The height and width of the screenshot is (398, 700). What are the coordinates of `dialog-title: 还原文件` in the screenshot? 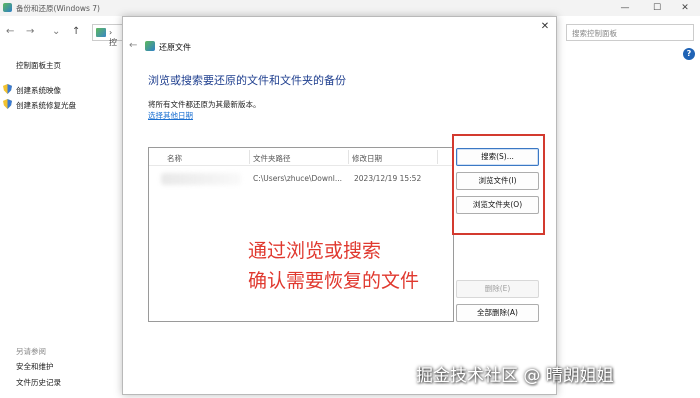 It's located at (175, 47).